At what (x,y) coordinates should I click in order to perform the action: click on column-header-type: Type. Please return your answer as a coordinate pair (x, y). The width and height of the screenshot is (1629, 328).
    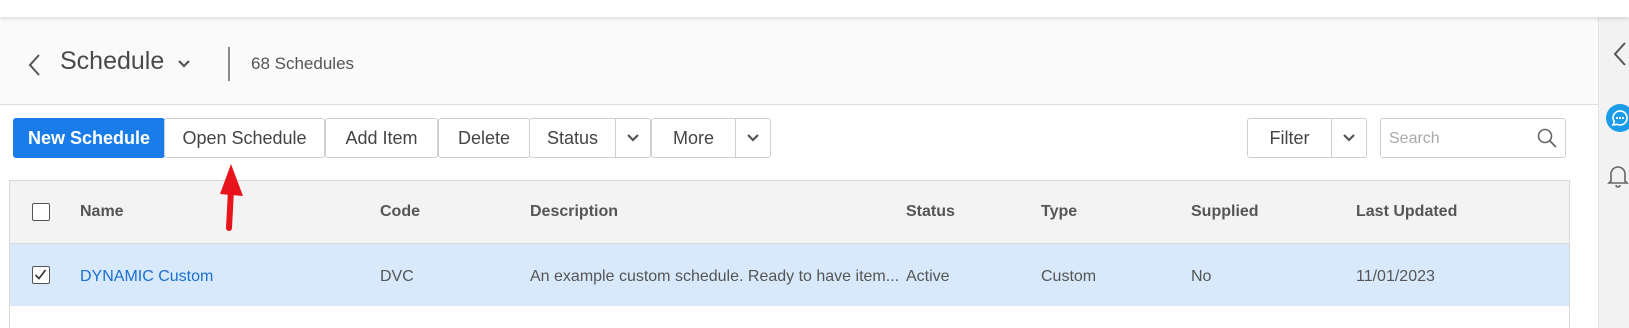
    Looking at the image, I should click on (1059, 212).